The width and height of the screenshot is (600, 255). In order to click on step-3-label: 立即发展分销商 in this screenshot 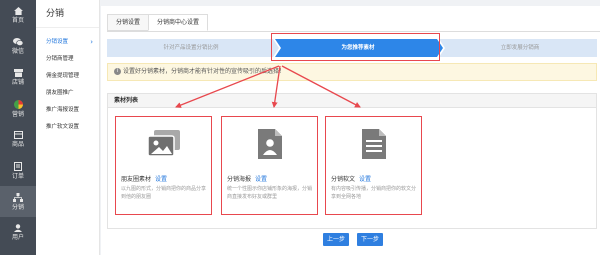, I will do `click(520, 48)`.